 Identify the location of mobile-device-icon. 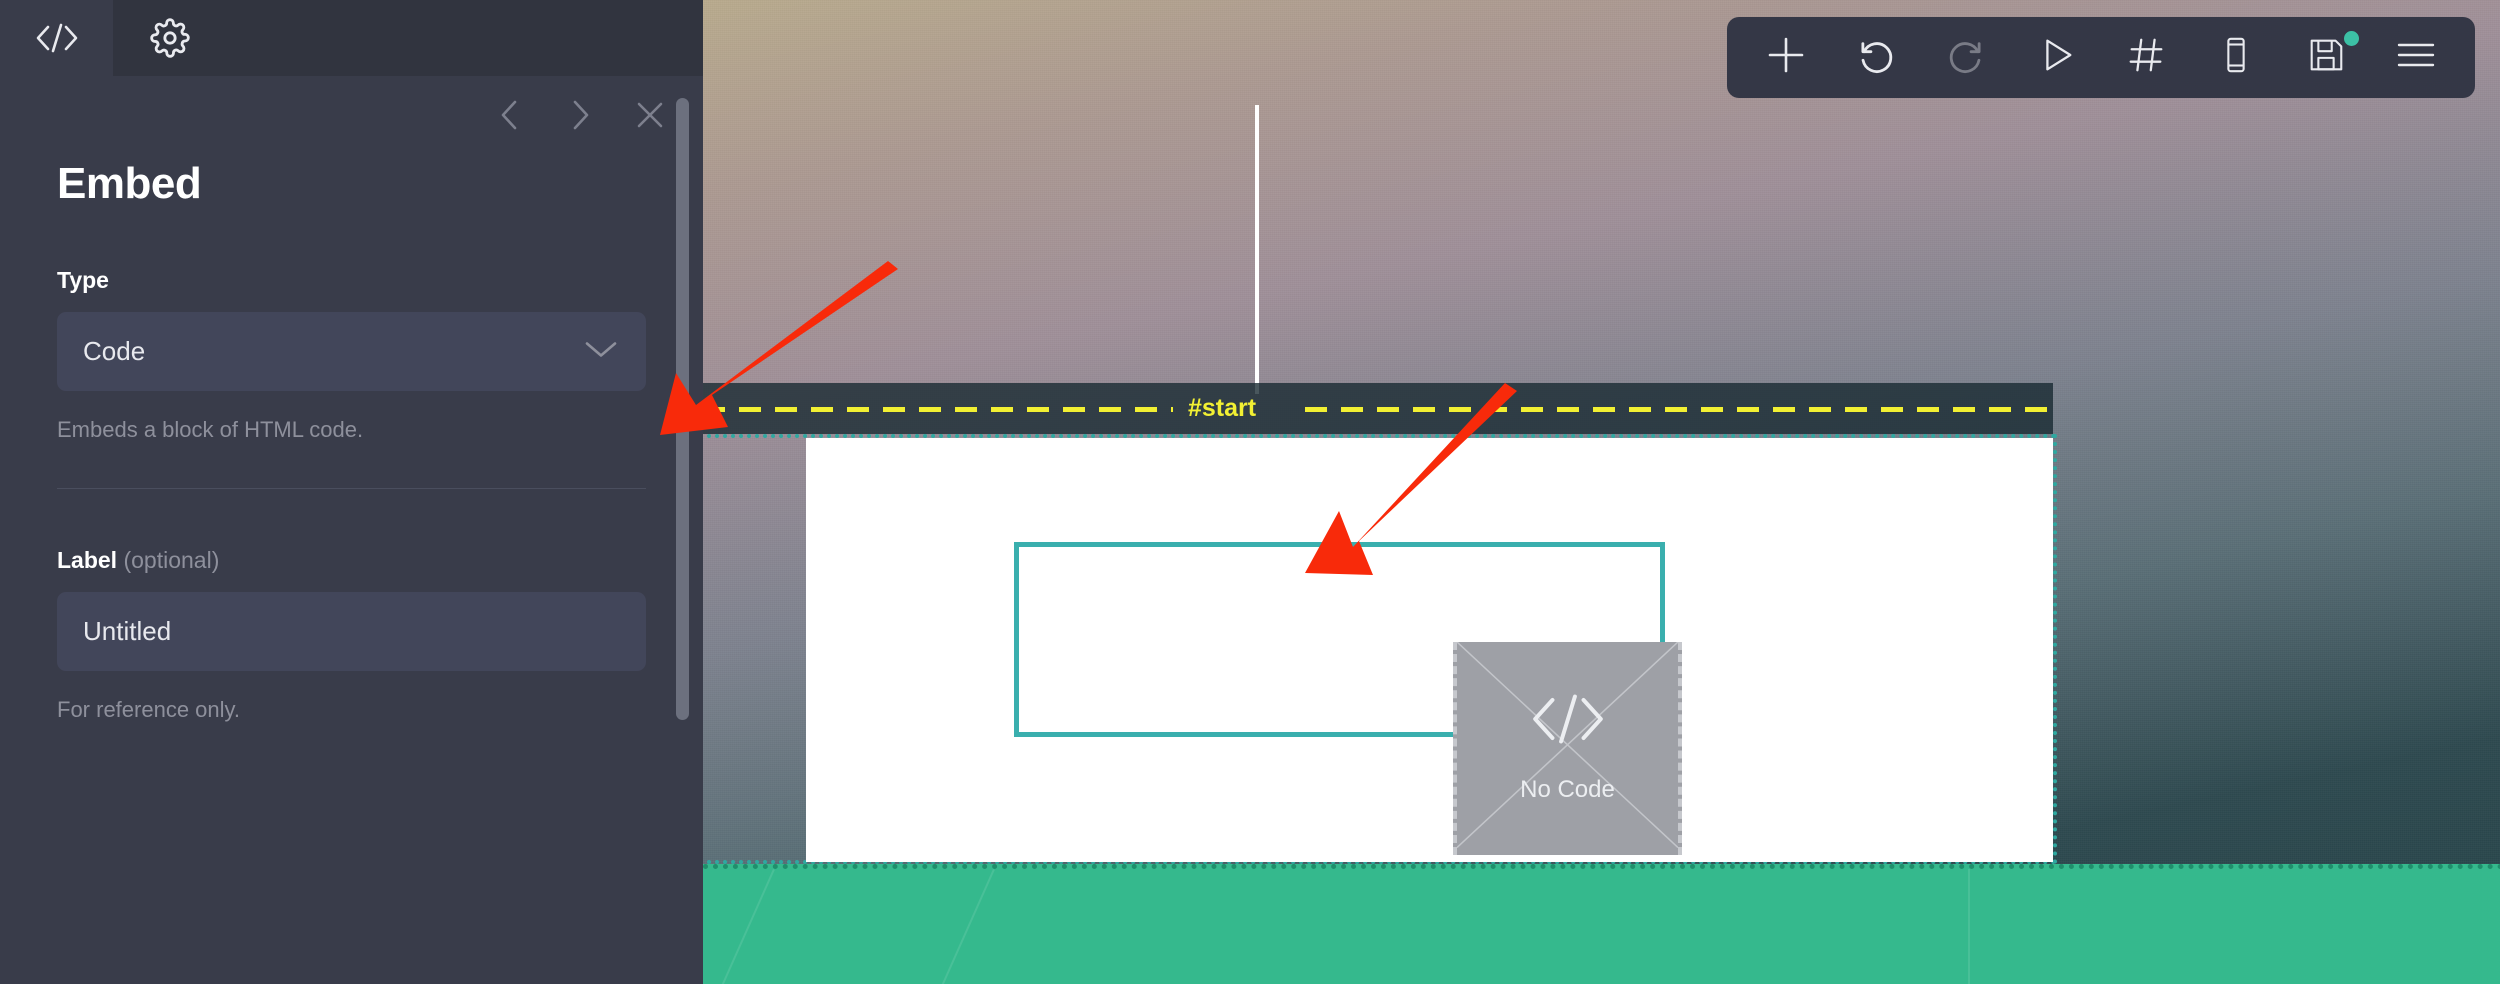
(2236, 57).